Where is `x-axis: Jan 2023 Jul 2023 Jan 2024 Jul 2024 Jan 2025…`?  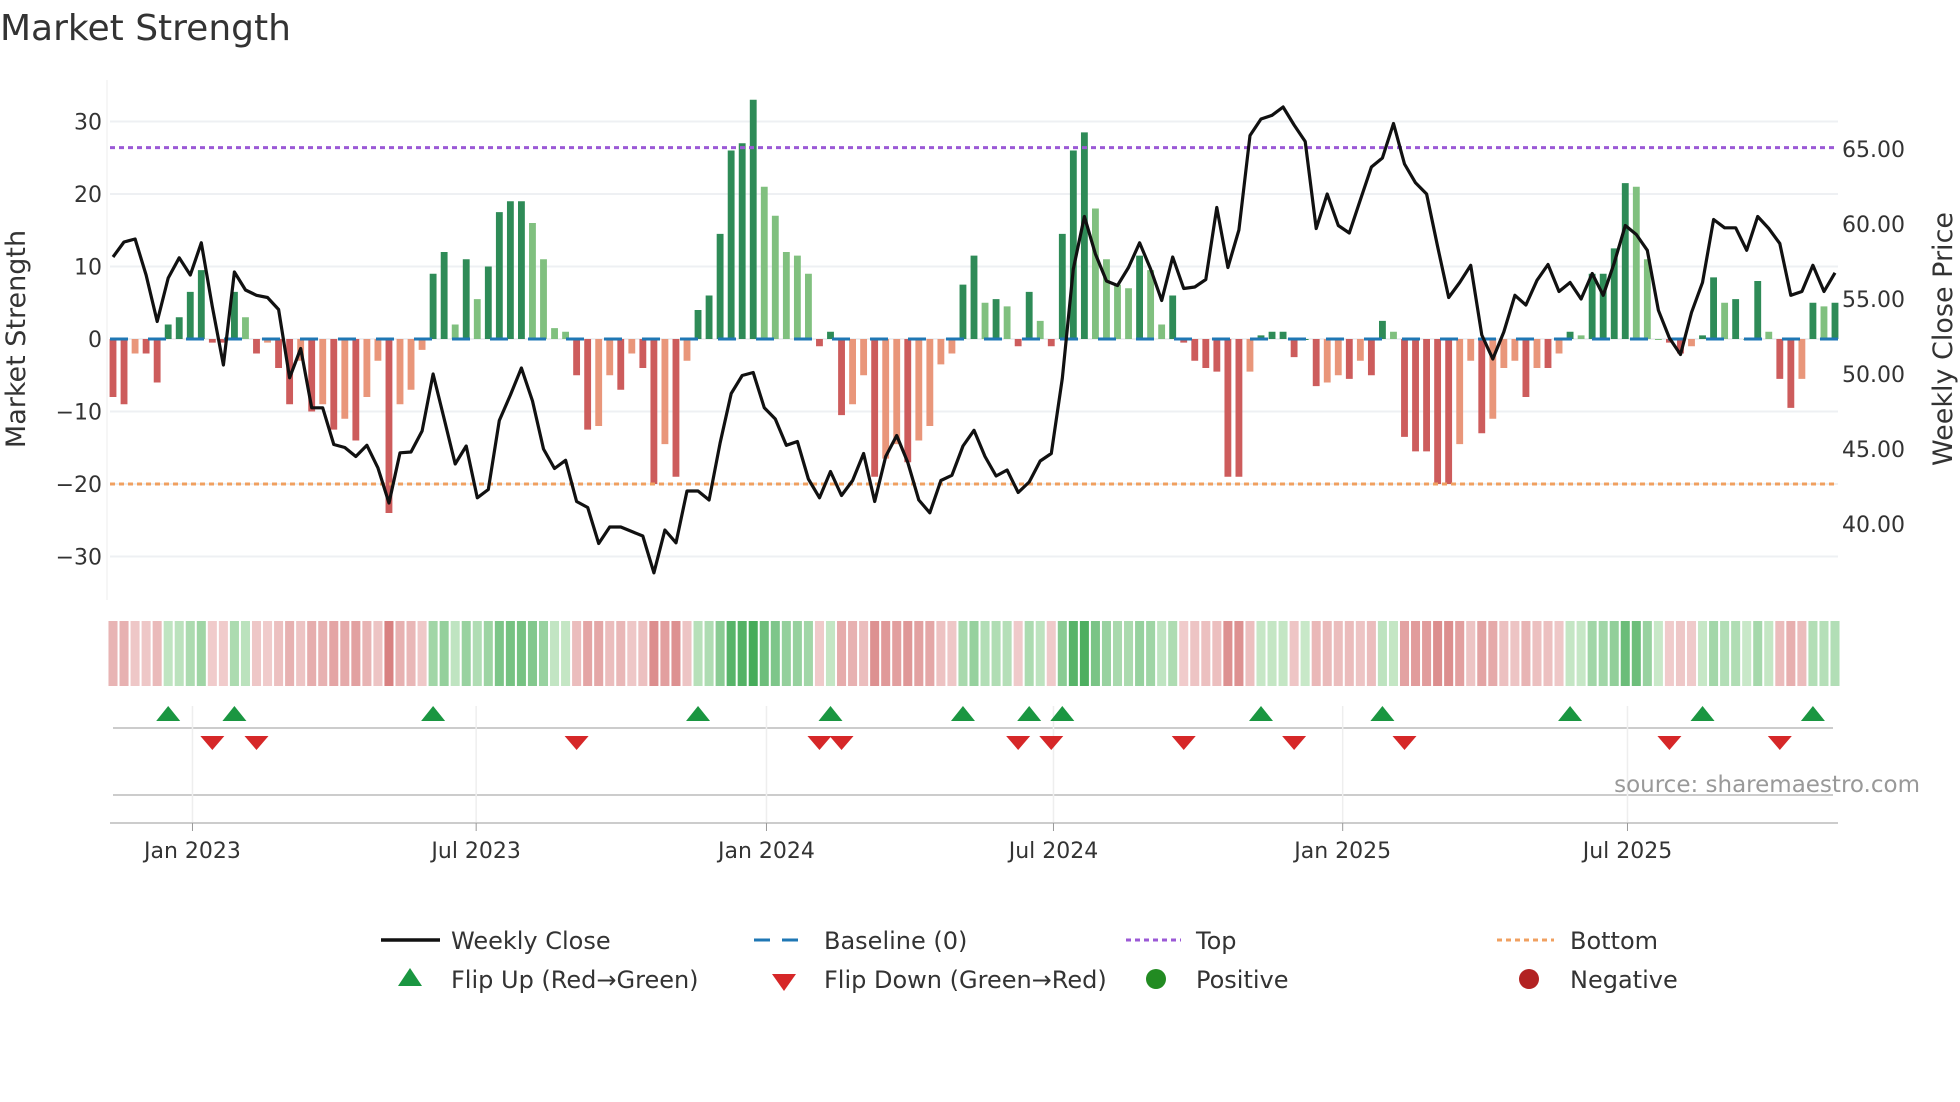
x-axis: Jan 2023 Jul 2023 Jan 2024 Jul 2024 Jan 2025… is located at coordinates (974, 843).